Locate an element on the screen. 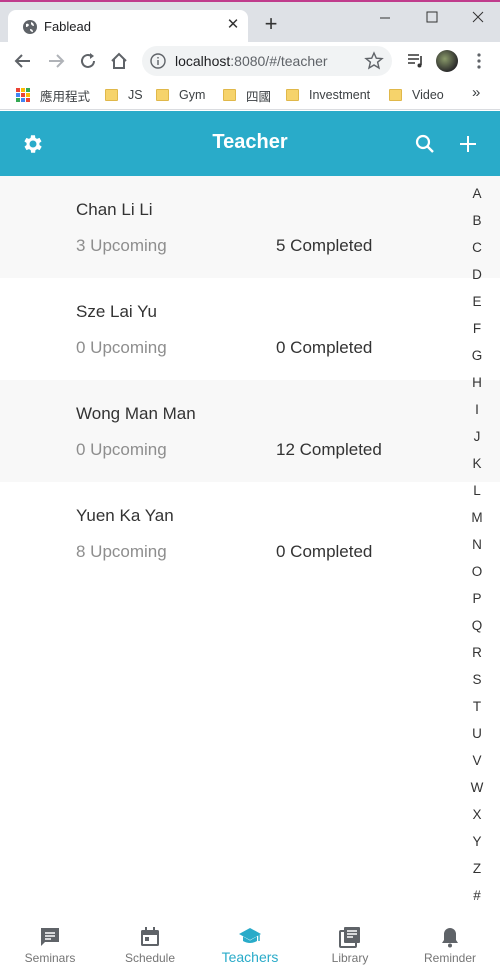 The image size is (500, 973). alphabet-letter: P is located at coordinates (477, 598).